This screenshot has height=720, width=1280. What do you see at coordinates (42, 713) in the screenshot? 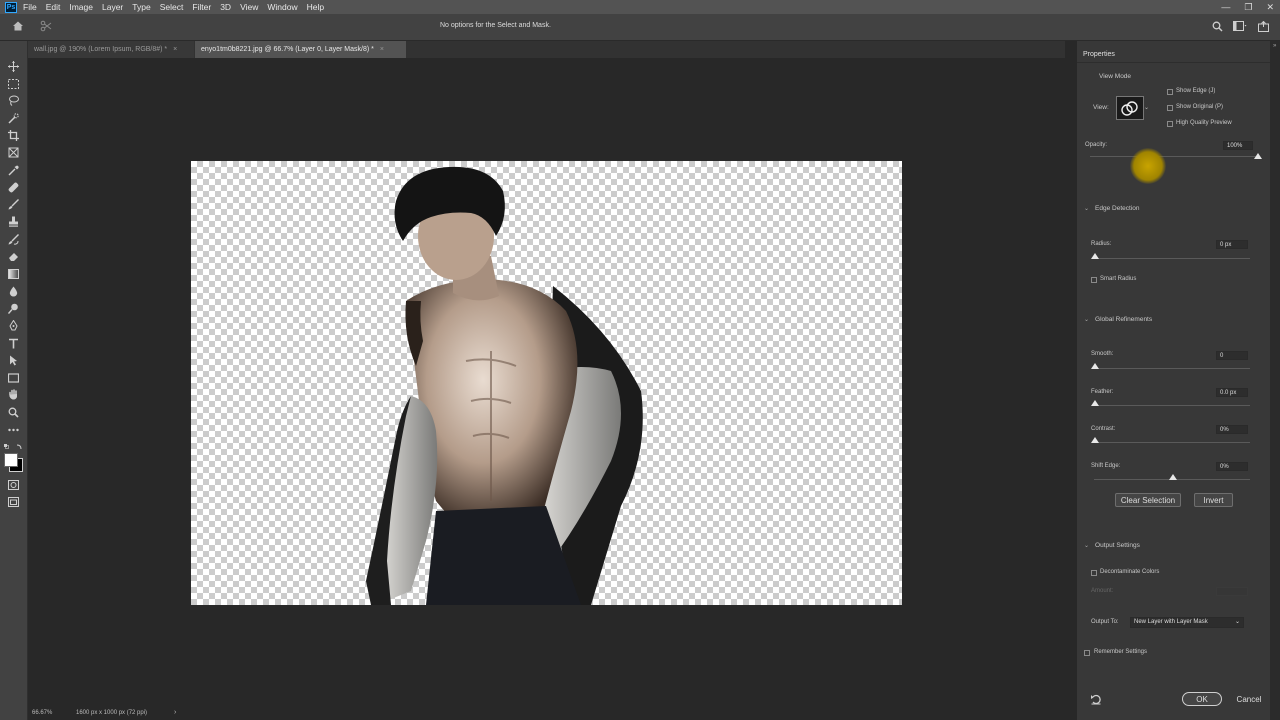
I see `zoom-level: 66.67%` at bounding box center [42, 713].